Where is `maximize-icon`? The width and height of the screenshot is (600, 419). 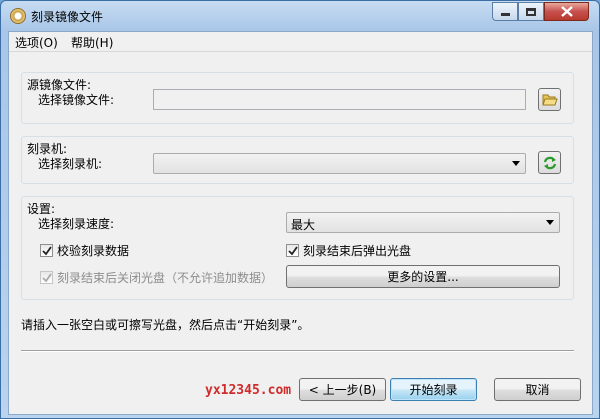 maximize-icon is located at coordinates (531, 11).